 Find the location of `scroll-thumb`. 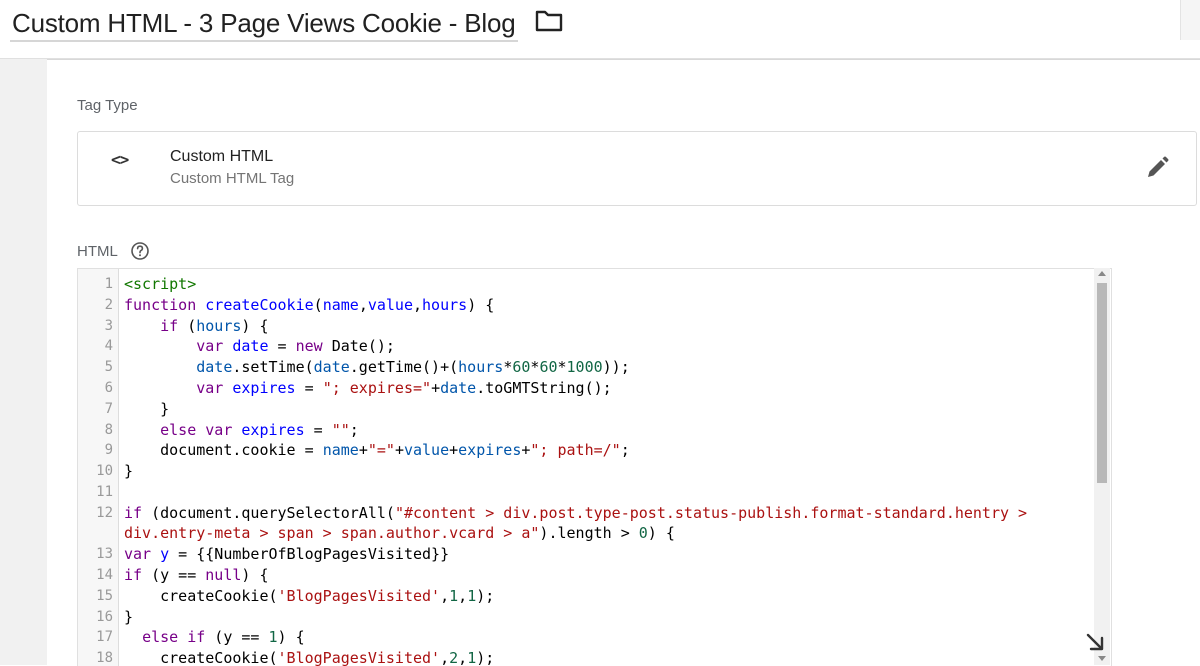

scroll-thumb is located at coordinates (1102, 383).